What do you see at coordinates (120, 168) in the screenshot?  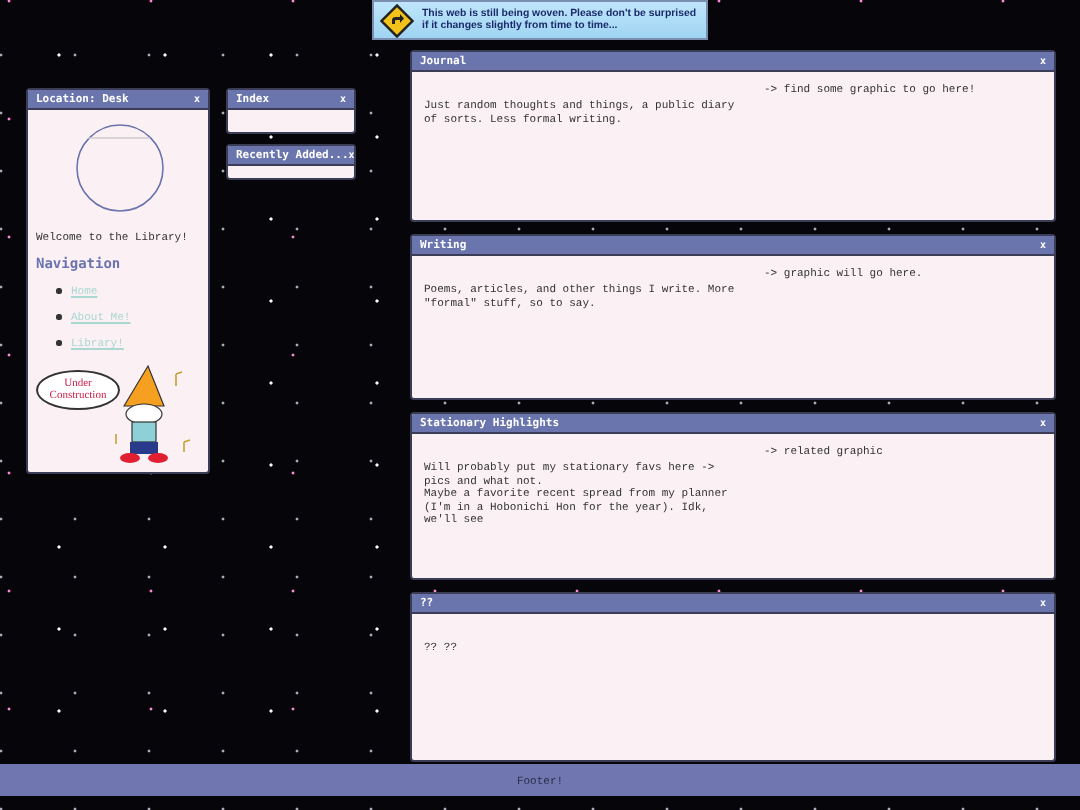 I see `circle-frame-drawing` at bounding box center [120, 168].